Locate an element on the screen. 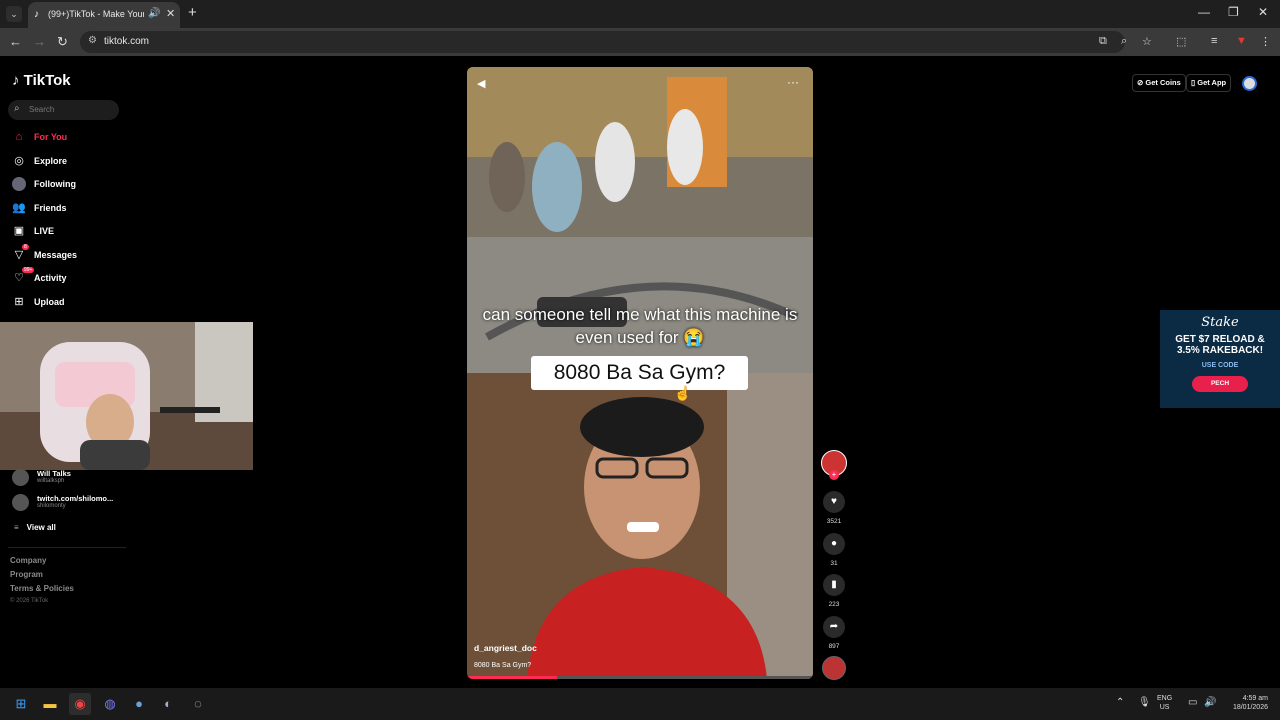 The height and width of the screenshot is (720, 1280). mute-icon: ◀ is located at coordinates (481, 83).